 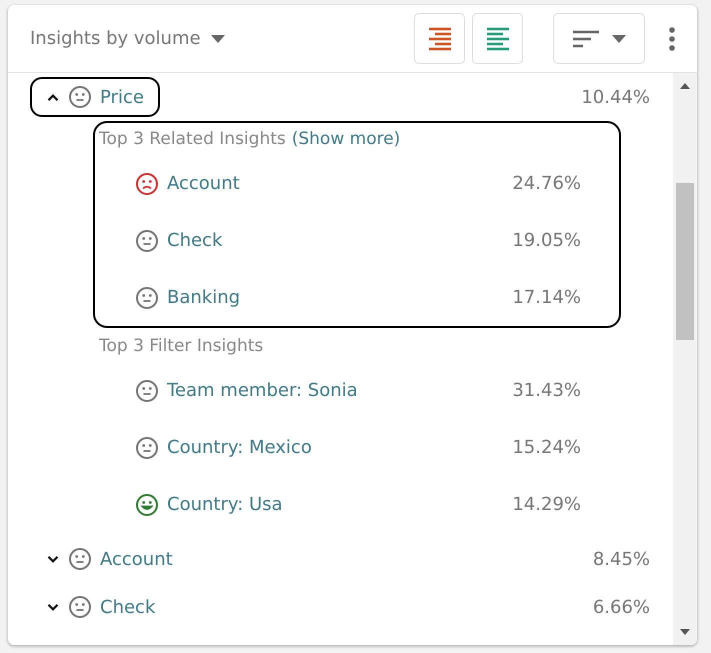 I want to click on insight-name: Team member: Sonia, so click(x=262, y=390).